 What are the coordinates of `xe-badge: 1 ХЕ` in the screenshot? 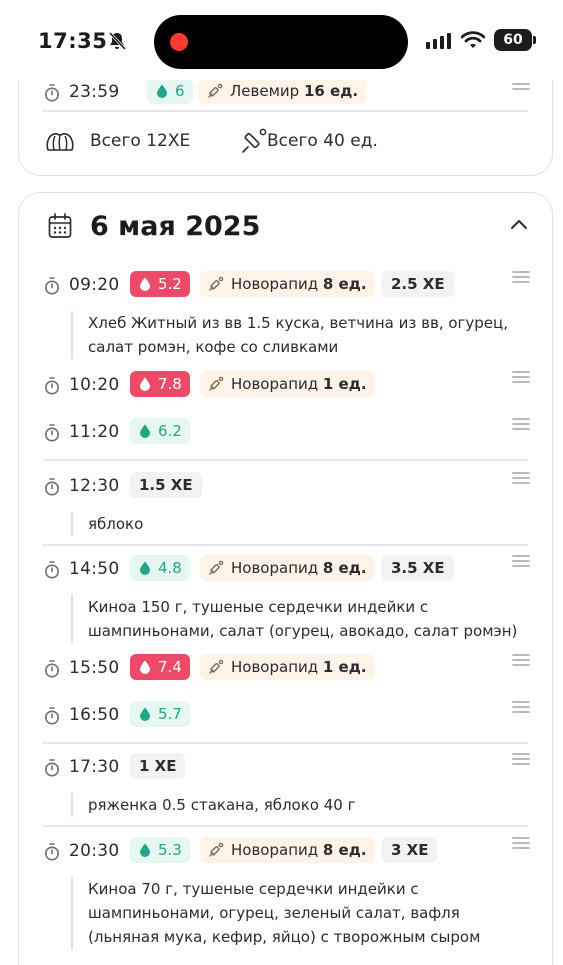 It's located at (158, 766).